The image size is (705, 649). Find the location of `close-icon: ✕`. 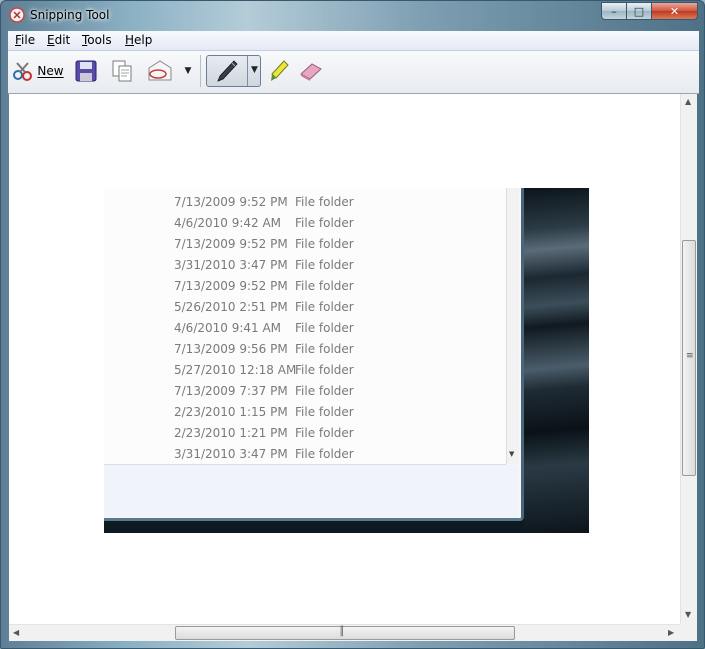

close-icon: ✕ is located at coordinates (674, 11).